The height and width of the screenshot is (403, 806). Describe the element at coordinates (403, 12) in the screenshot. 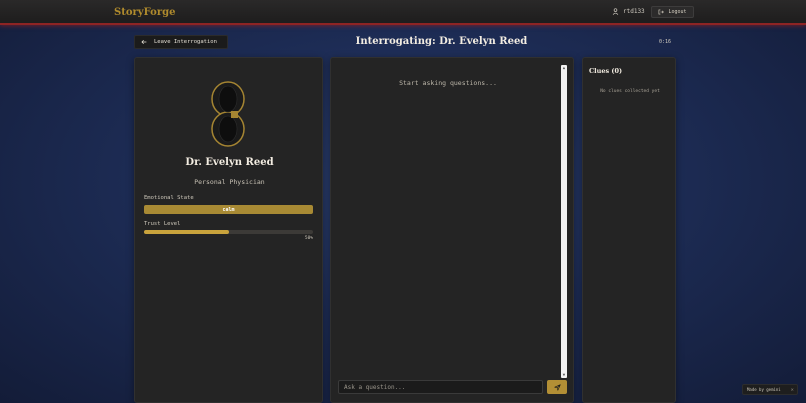

I see `top-bar: StoryForge rtd133 Logout` at that location.